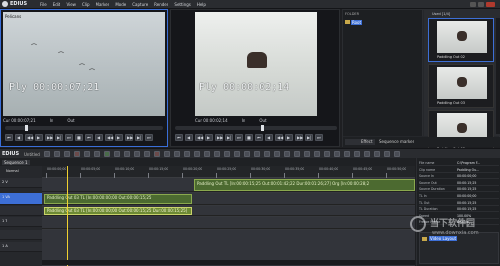  Describe the element at coordinates (67, 216) in the screenshot. I see `playhead-line` at that location.